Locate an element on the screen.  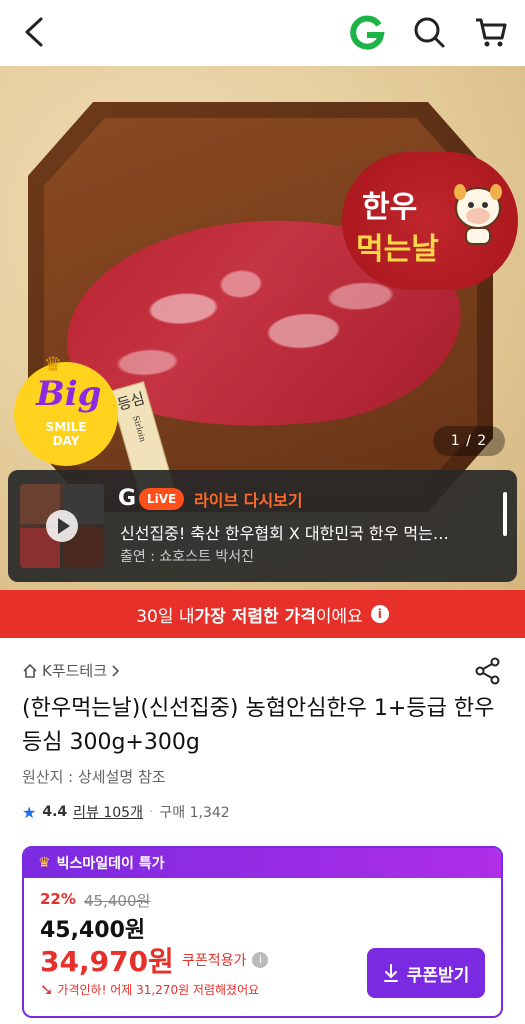
image-pager: 1 / 2 is located at coordinates (469, 441).